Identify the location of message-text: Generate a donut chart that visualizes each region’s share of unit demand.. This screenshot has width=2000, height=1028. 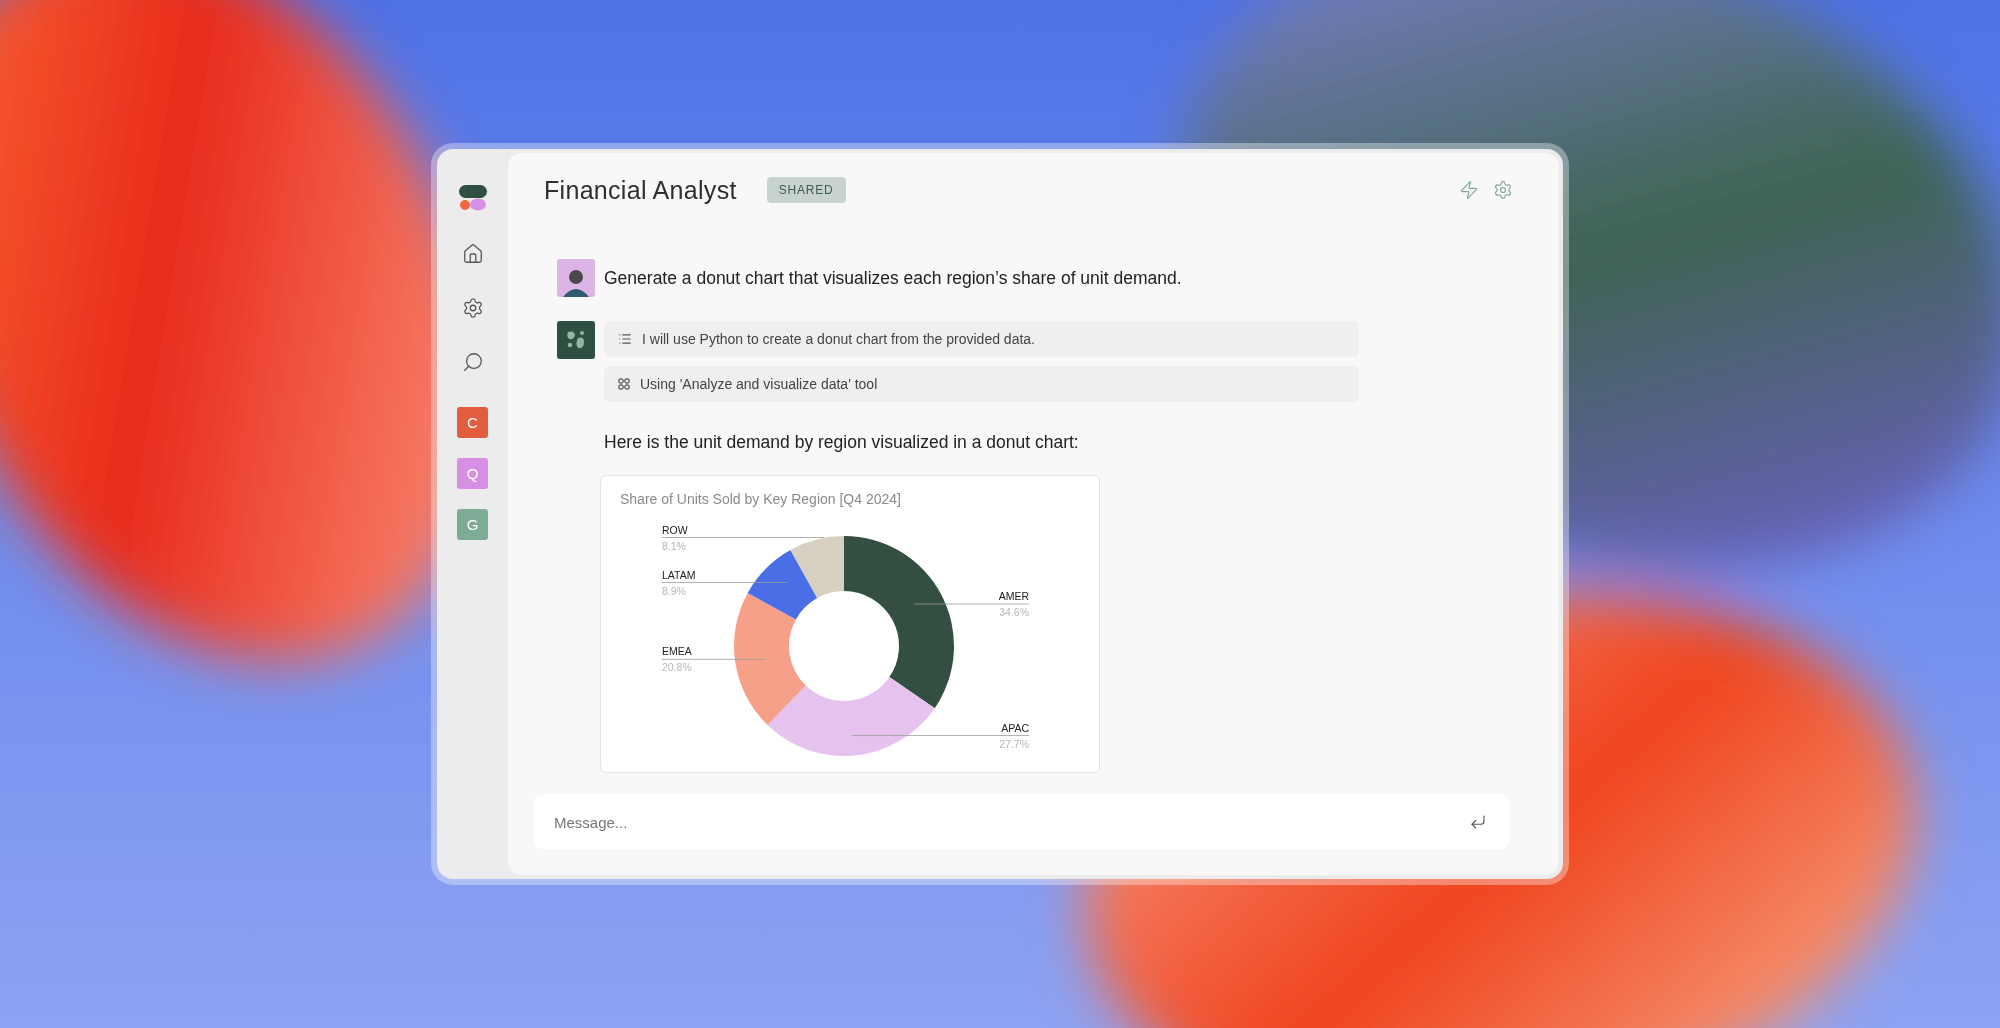
(893, 278).